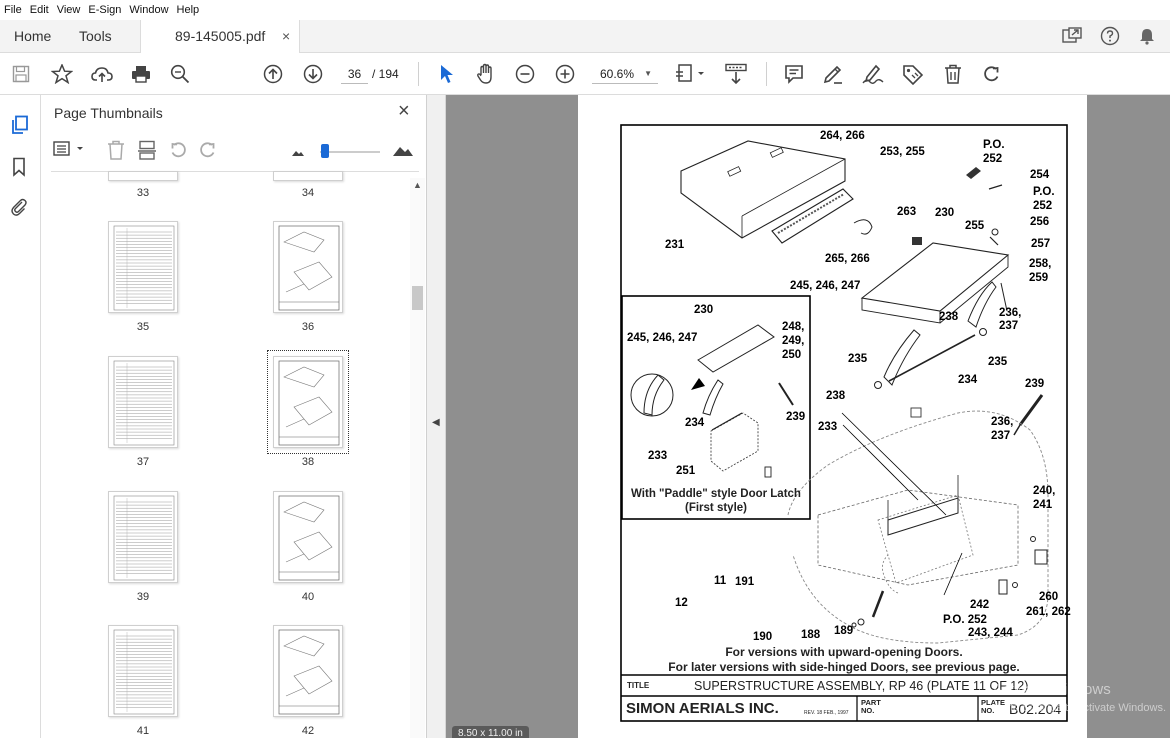  I want to click on callout-c252b: 252, so click(1043, 206).